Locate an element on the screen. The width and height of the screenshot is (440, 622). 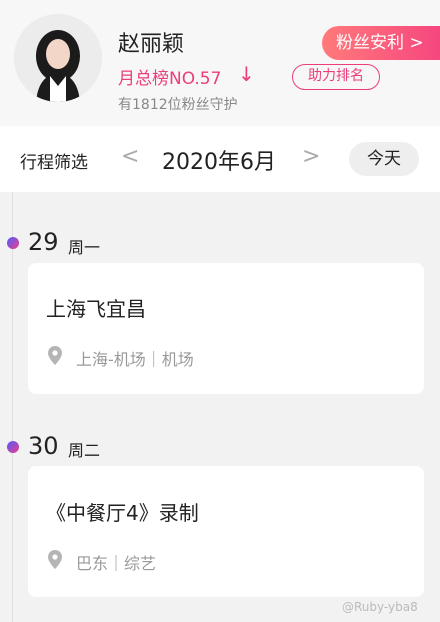
rank-down-arrow-icon: ↓ is located at coordinates (246, 74).